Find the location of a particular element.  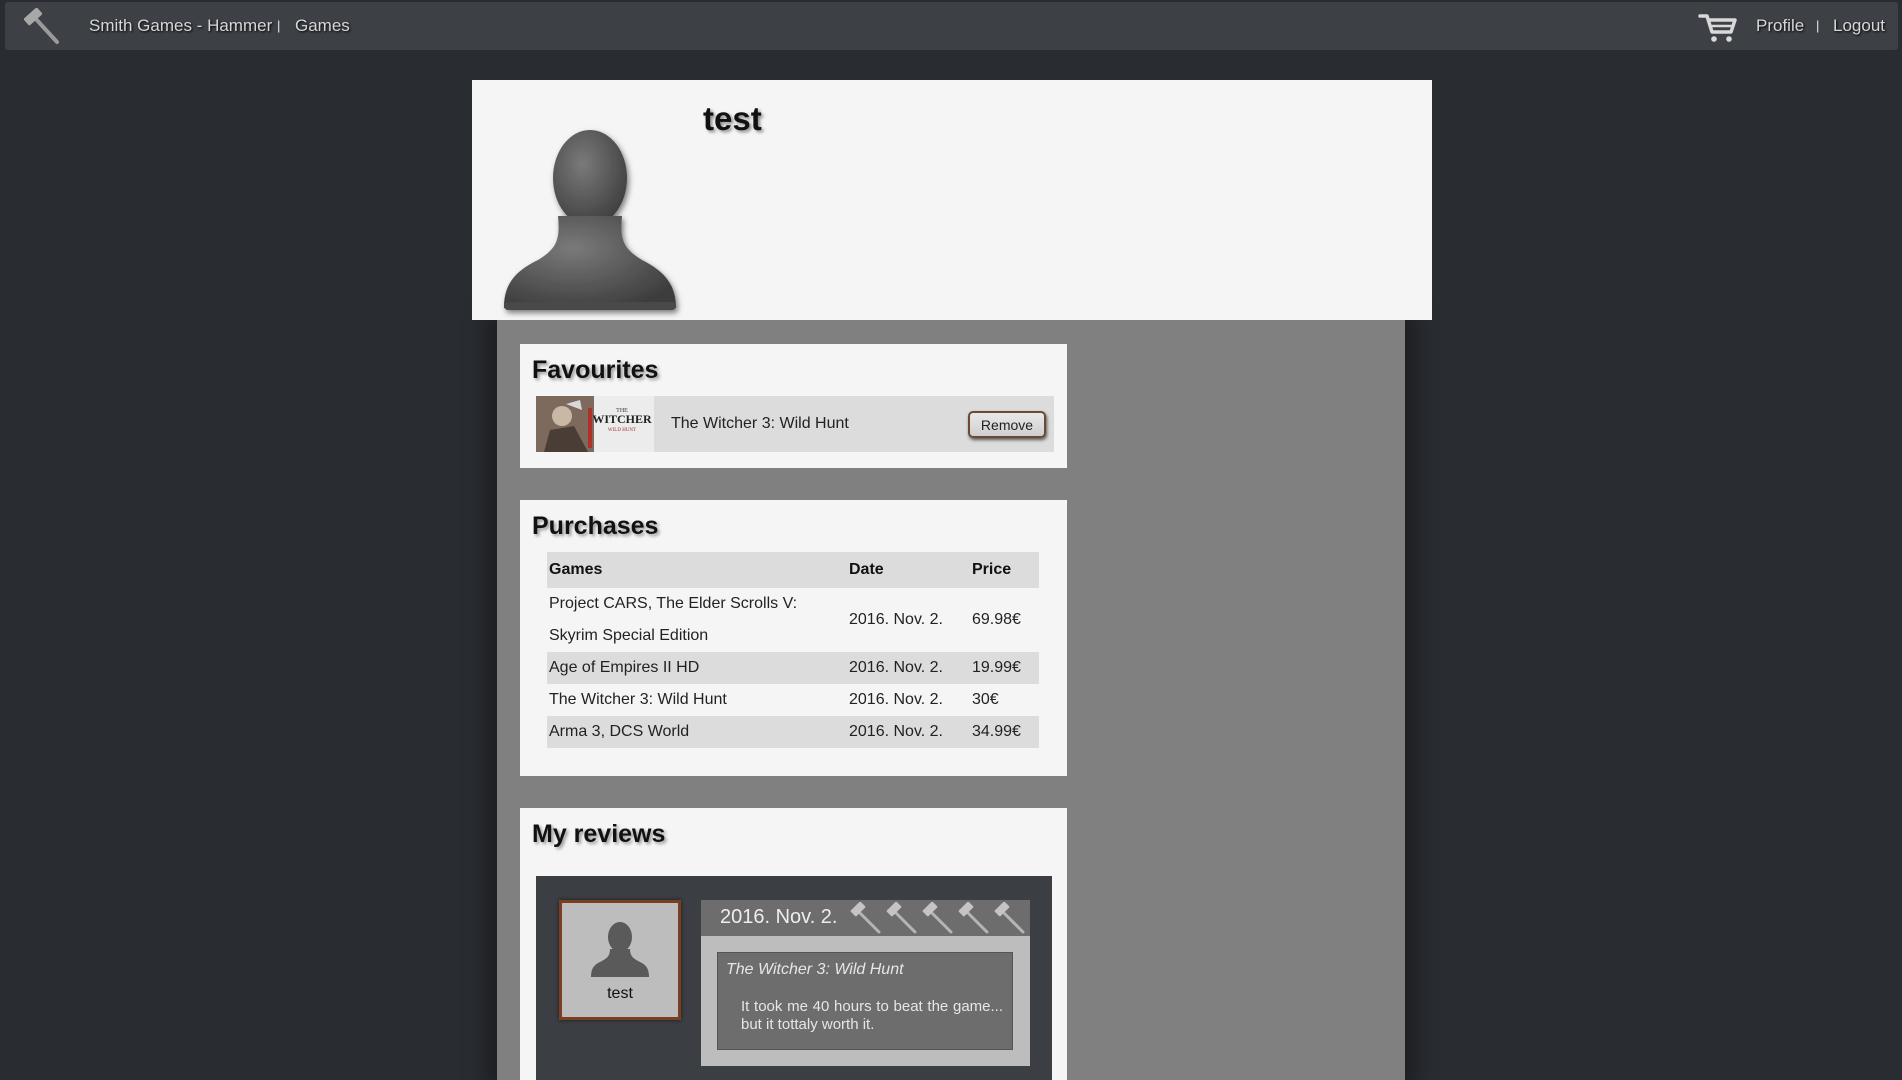

favourite-game-name: The Witcher 3: Wild Hunt is located at coordinates (760, 424).